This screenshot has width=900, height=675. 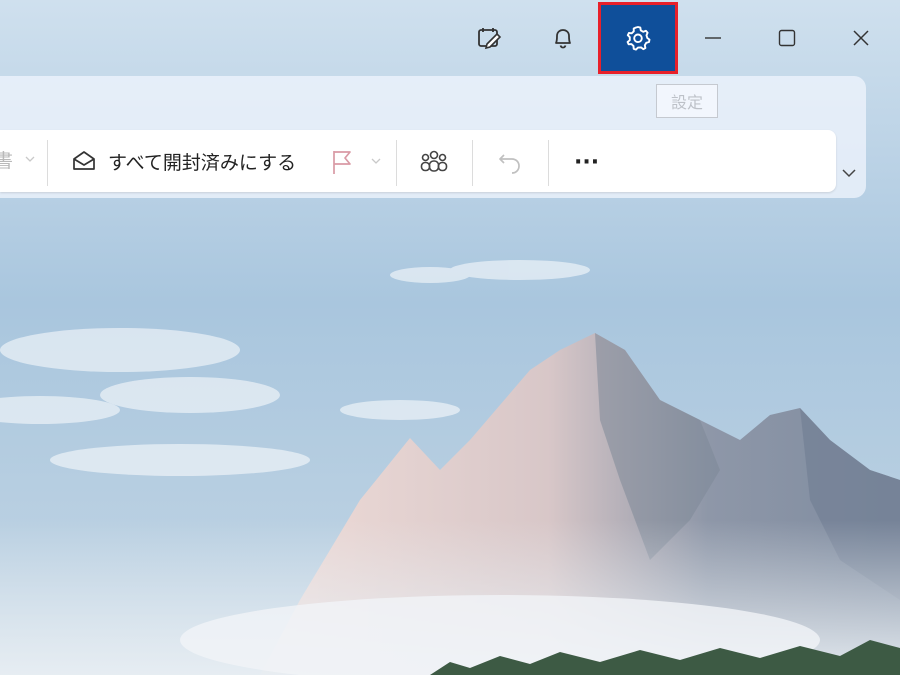 I want to click on minimize-icon, so click(x=713, y=38).